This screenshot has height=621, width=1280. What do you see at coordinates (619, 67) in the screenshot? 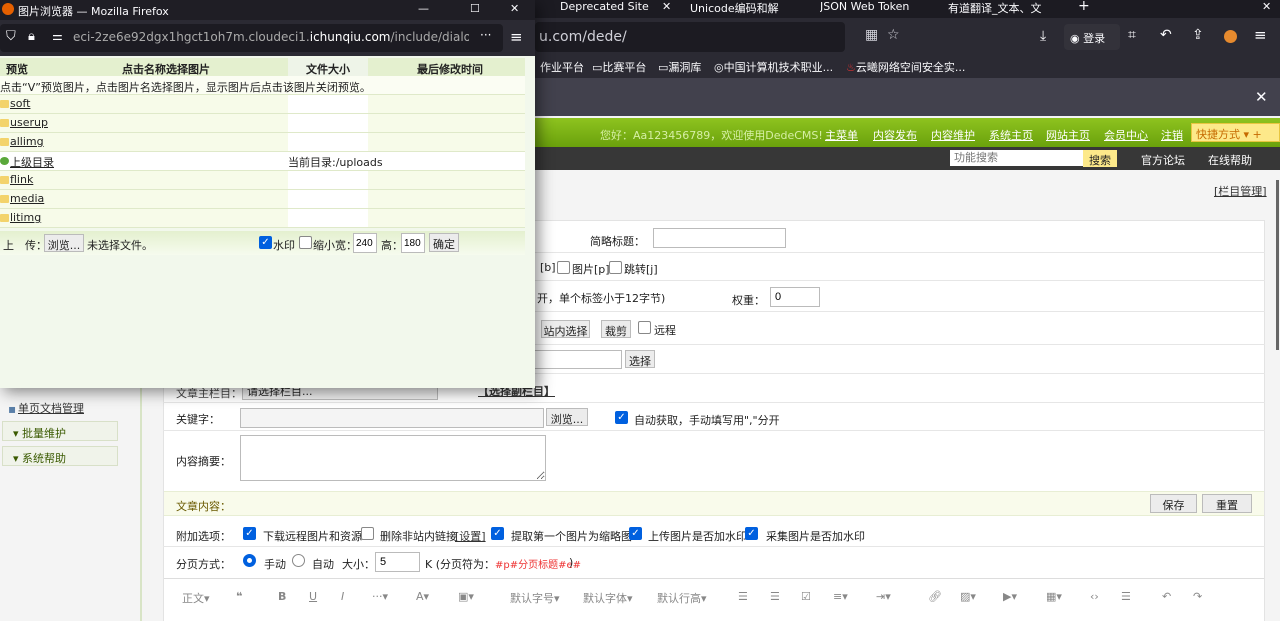
I see `bookmark: ▭比赛平台` at bounding box center [619, 67].